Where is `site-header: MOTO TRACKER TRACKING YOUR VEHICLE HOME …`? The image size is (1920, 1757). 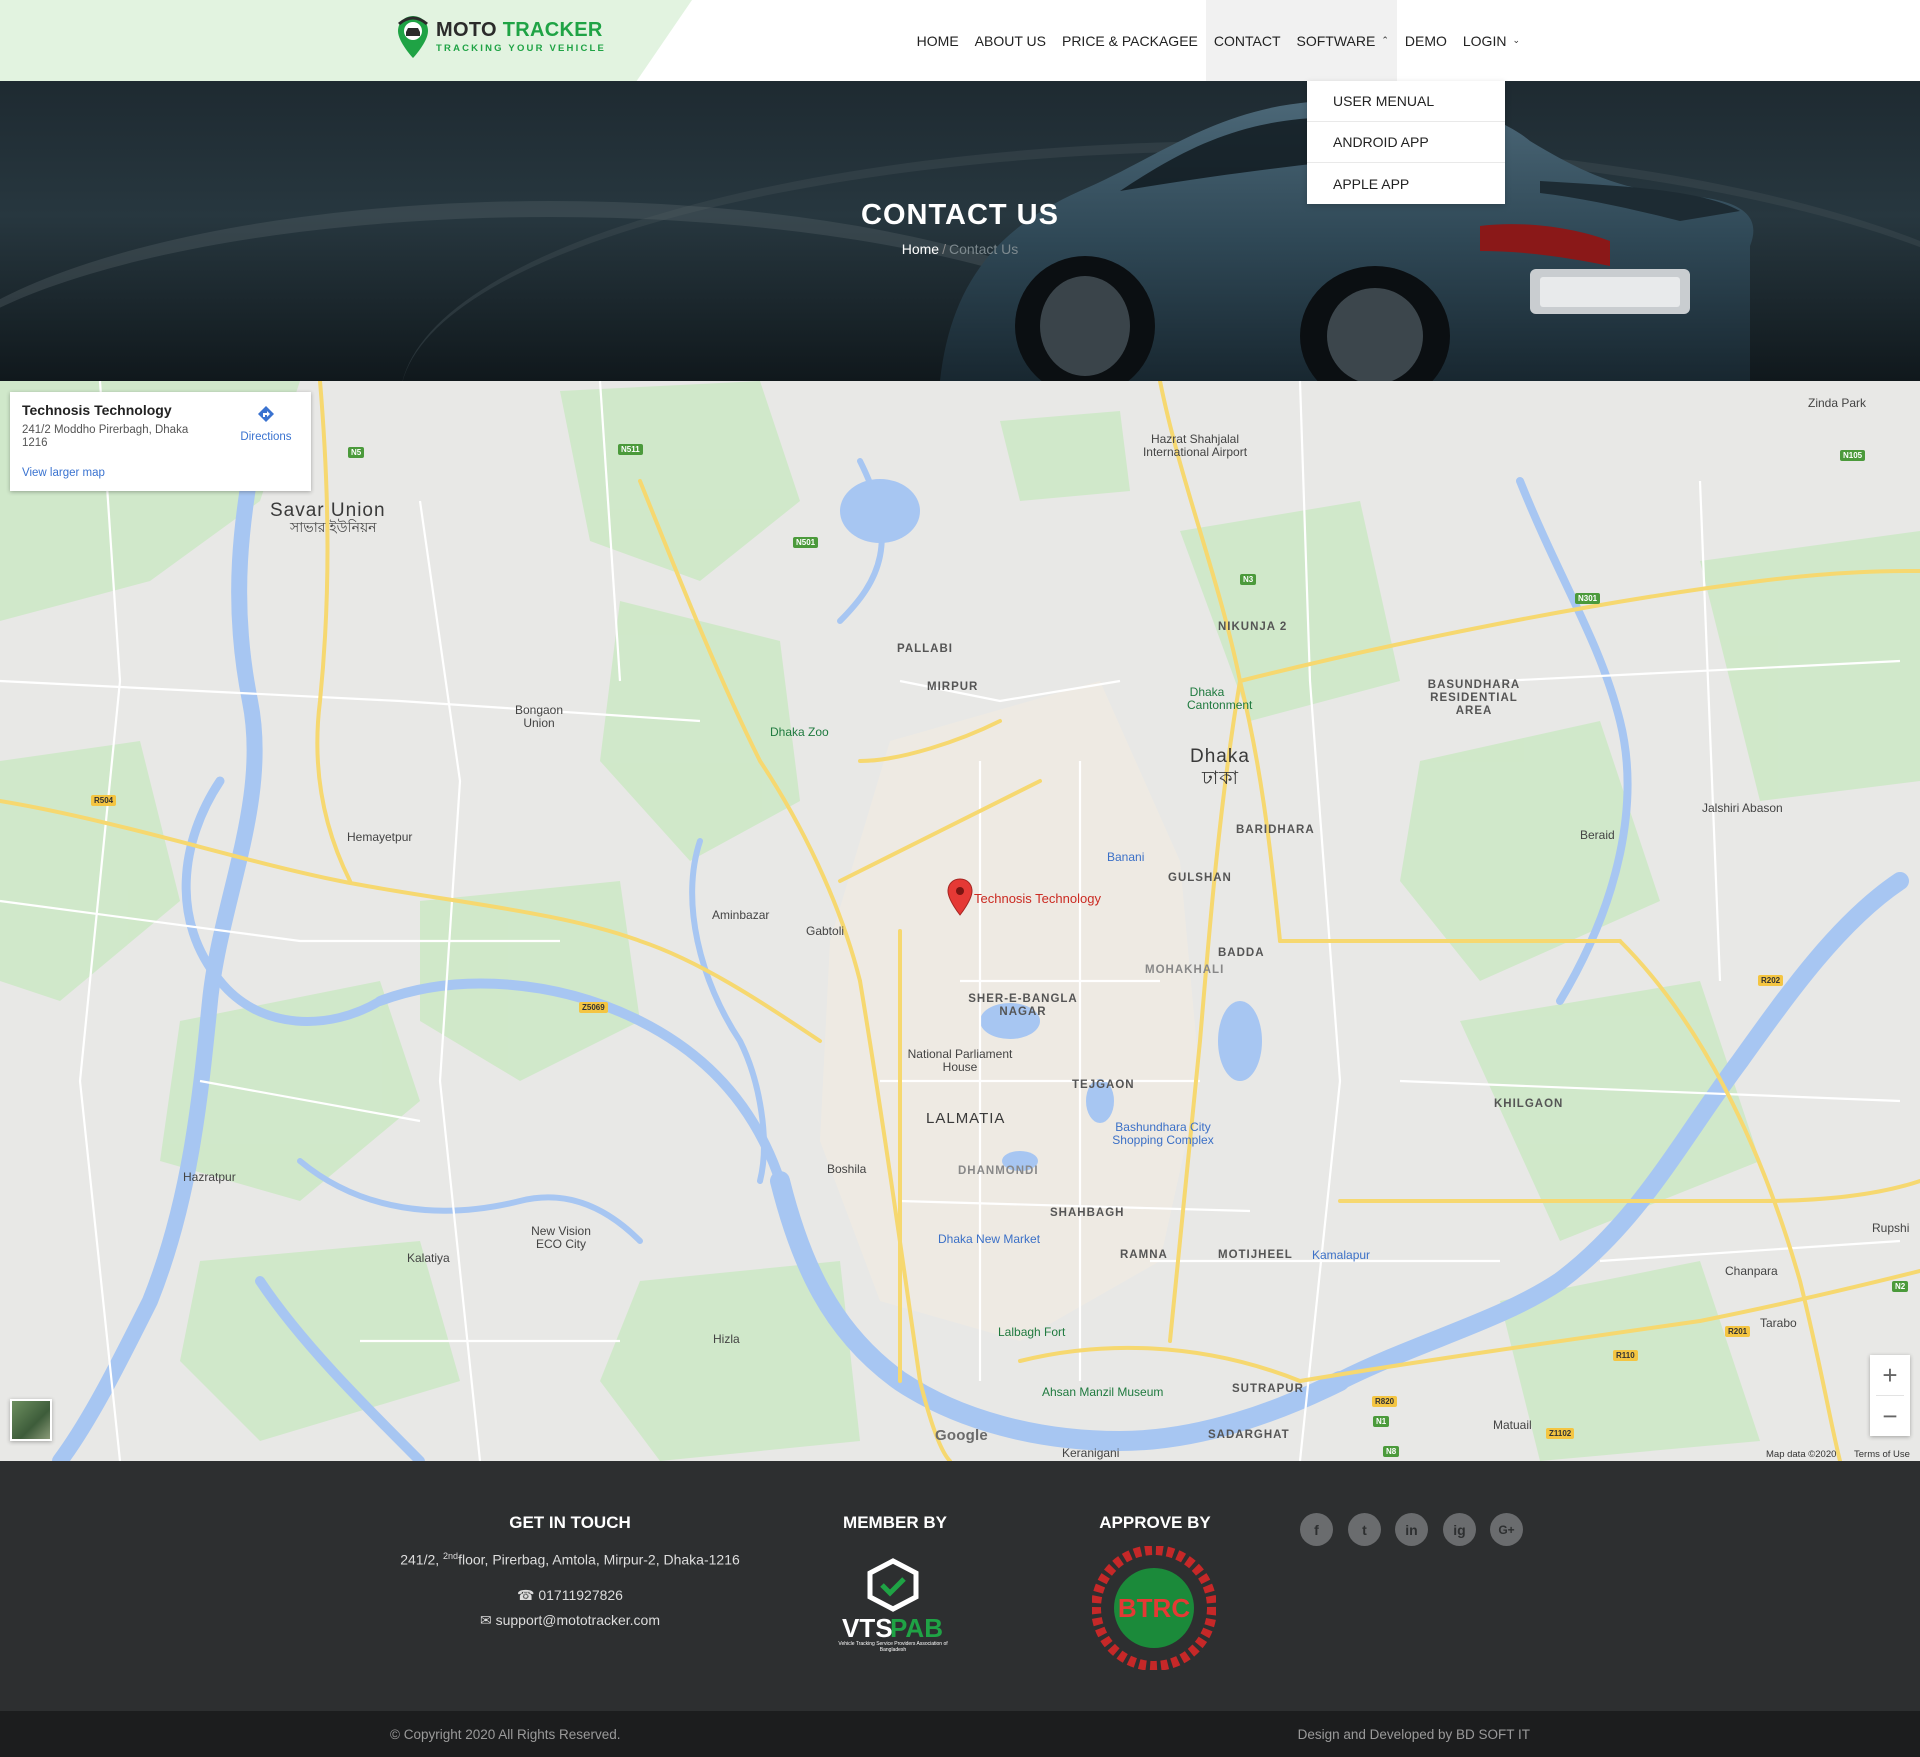 site-header: MOTO TRACKER TRACKING YOUR VEHICLE HOME … is located at coordinates (960, 40).